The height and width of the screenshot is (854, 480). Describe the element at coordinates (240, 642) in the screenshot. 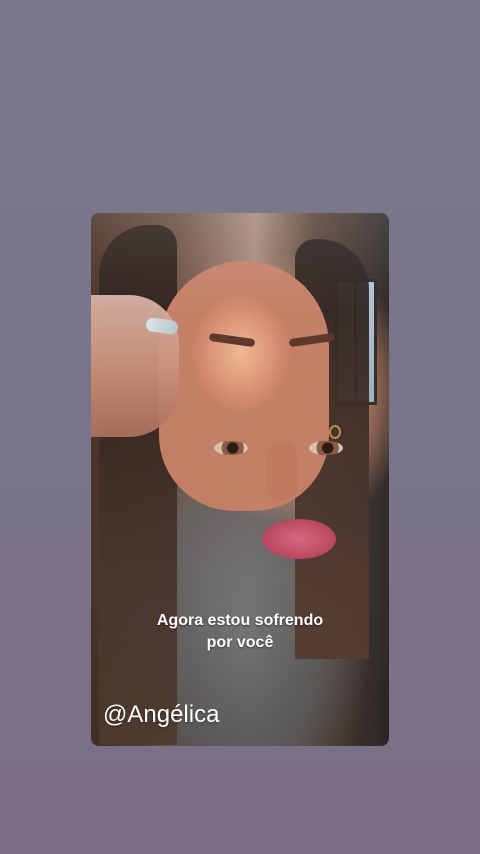

I see `caption-line-2: por você` at that location.